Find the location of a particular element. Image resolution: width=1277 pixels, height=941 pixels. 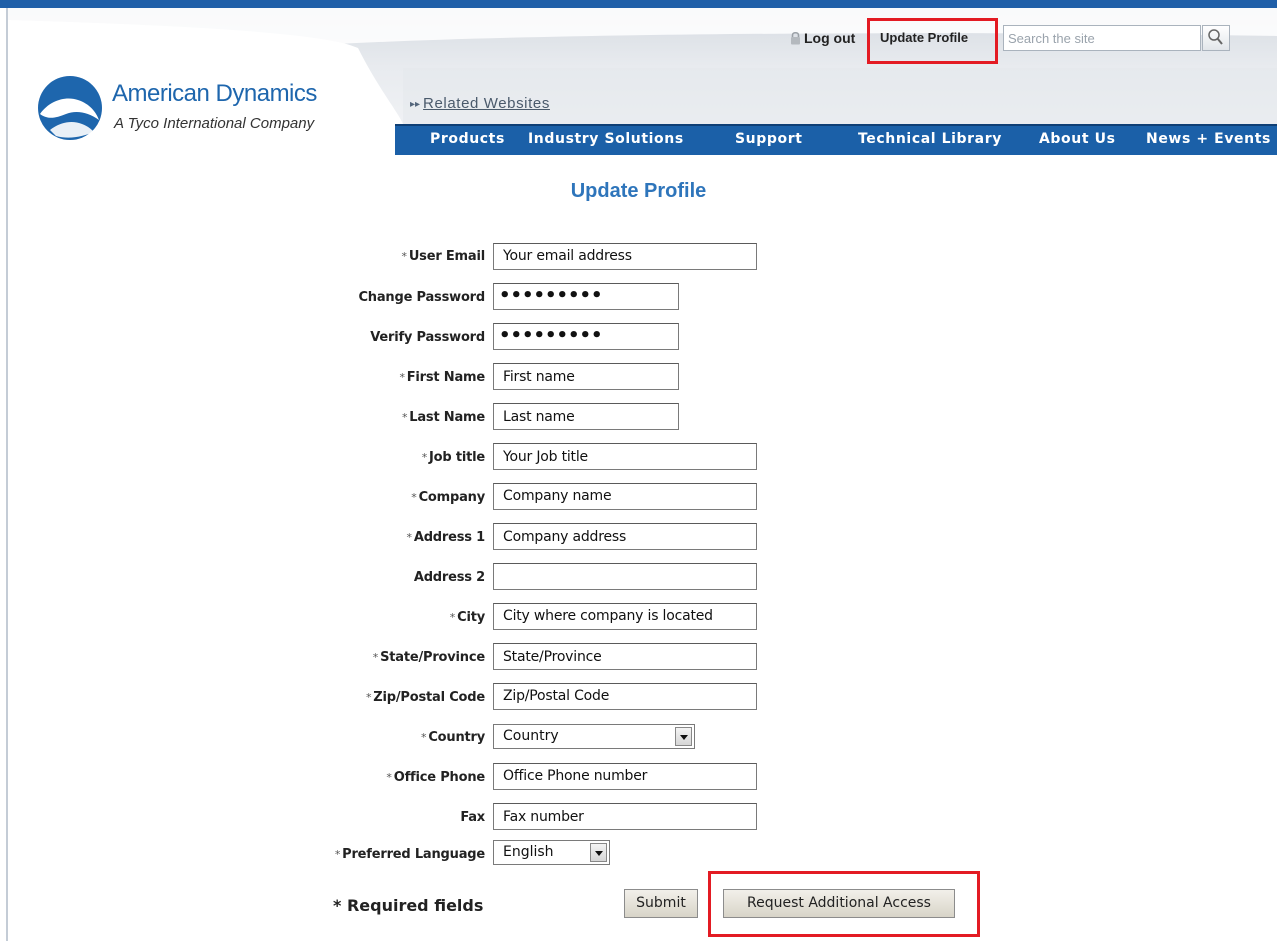

preferred-language-select: English is located at coordinates (551, 852).